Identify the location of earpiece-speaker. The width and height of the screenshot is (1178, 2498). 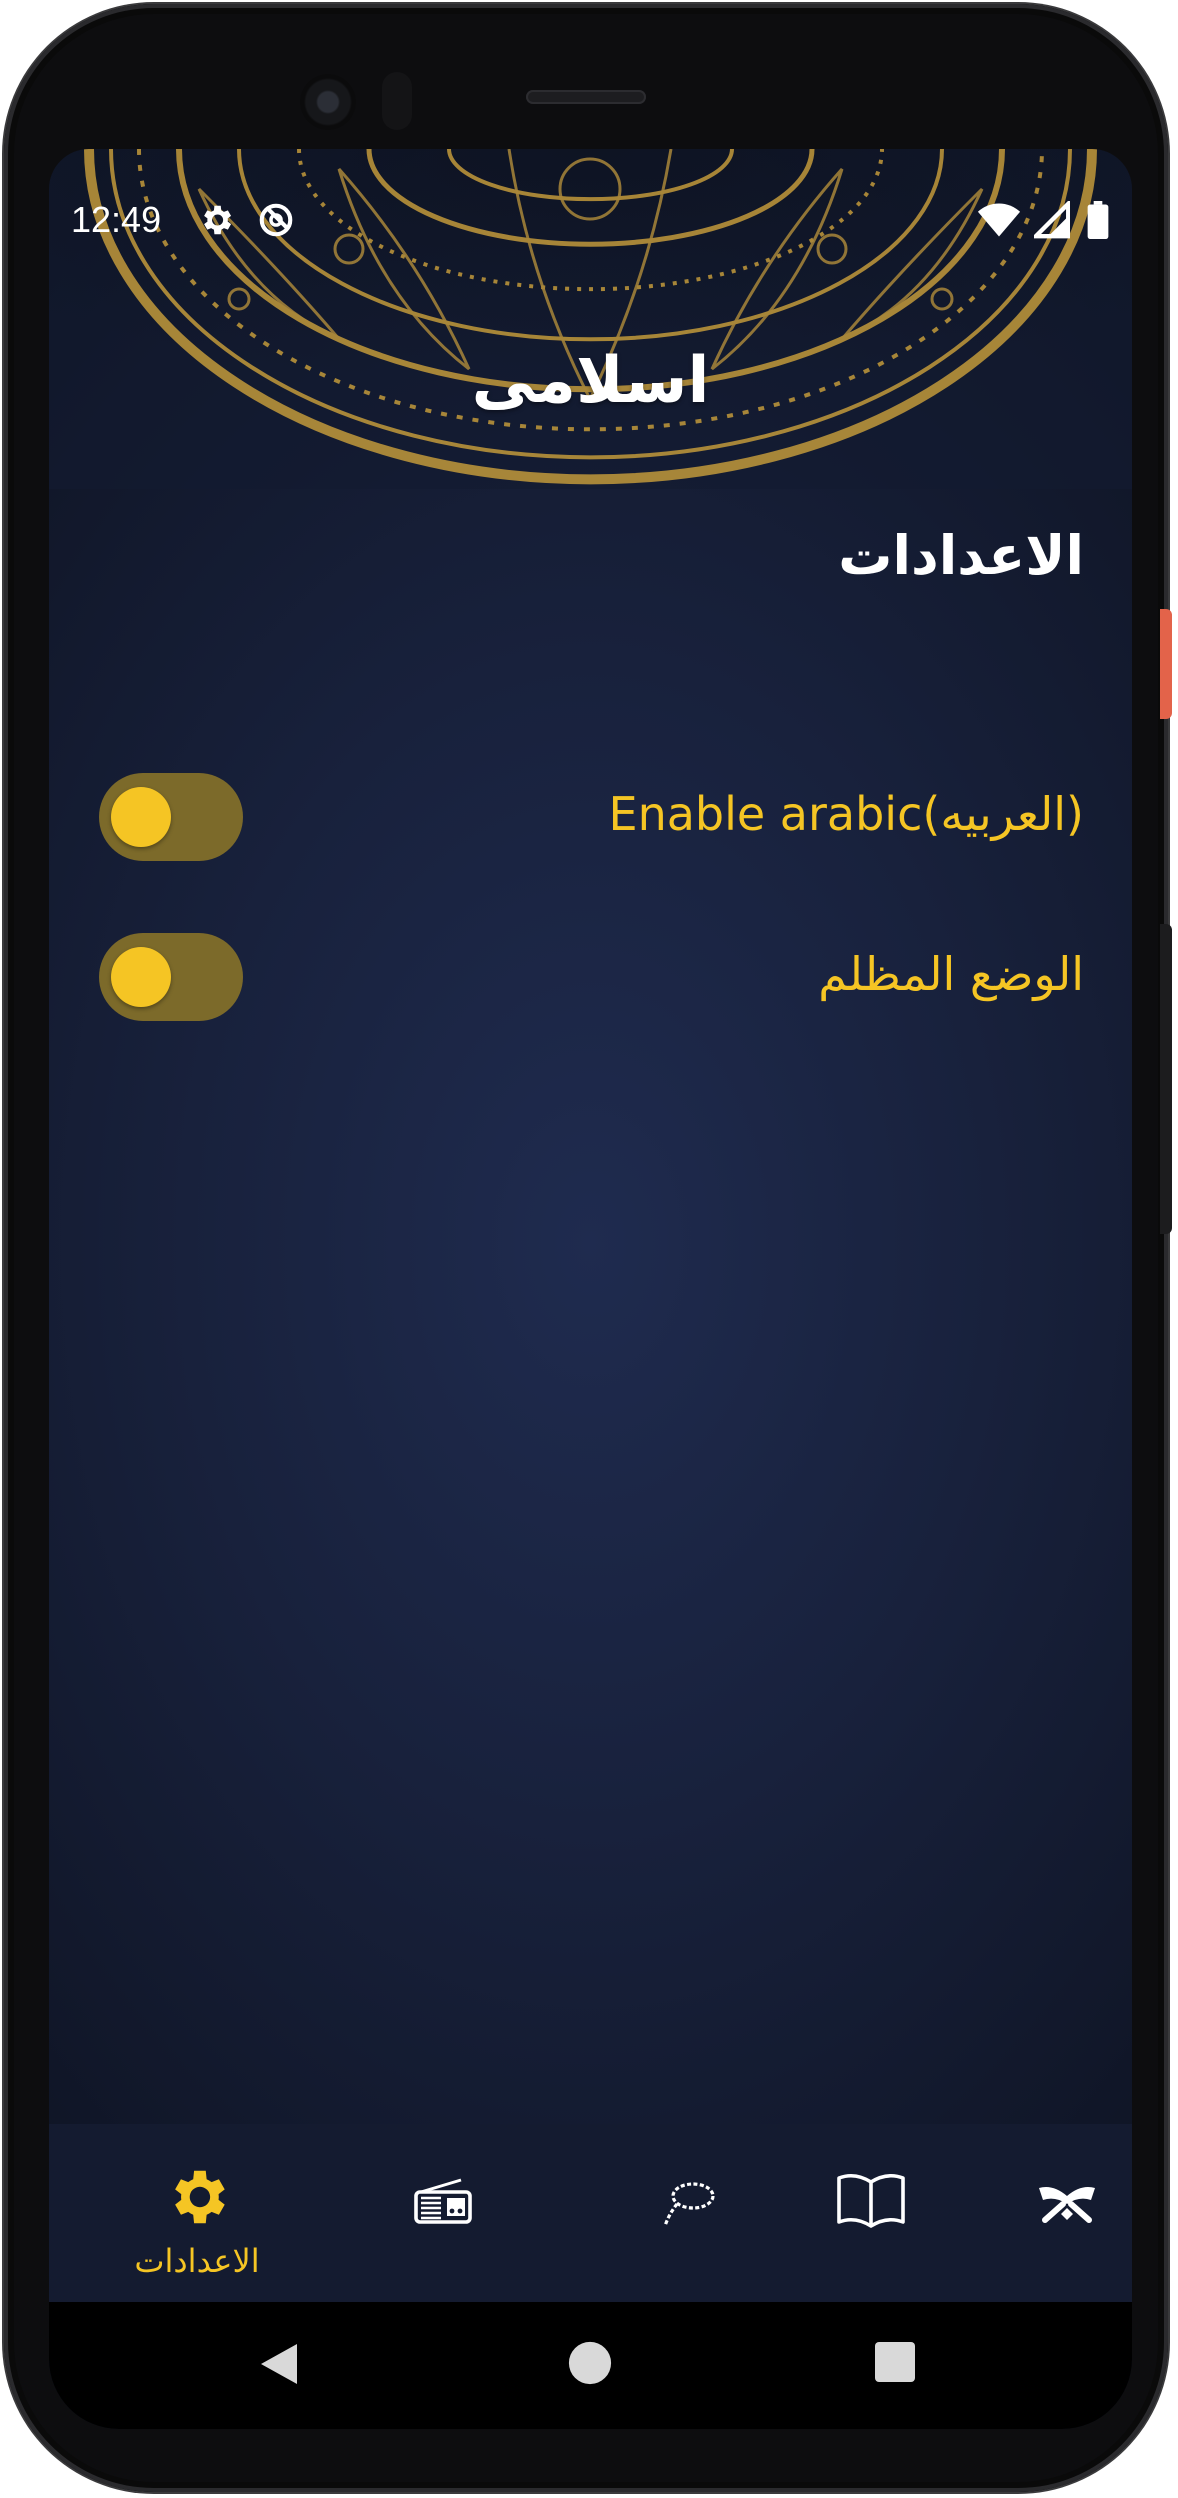
(586, 97).